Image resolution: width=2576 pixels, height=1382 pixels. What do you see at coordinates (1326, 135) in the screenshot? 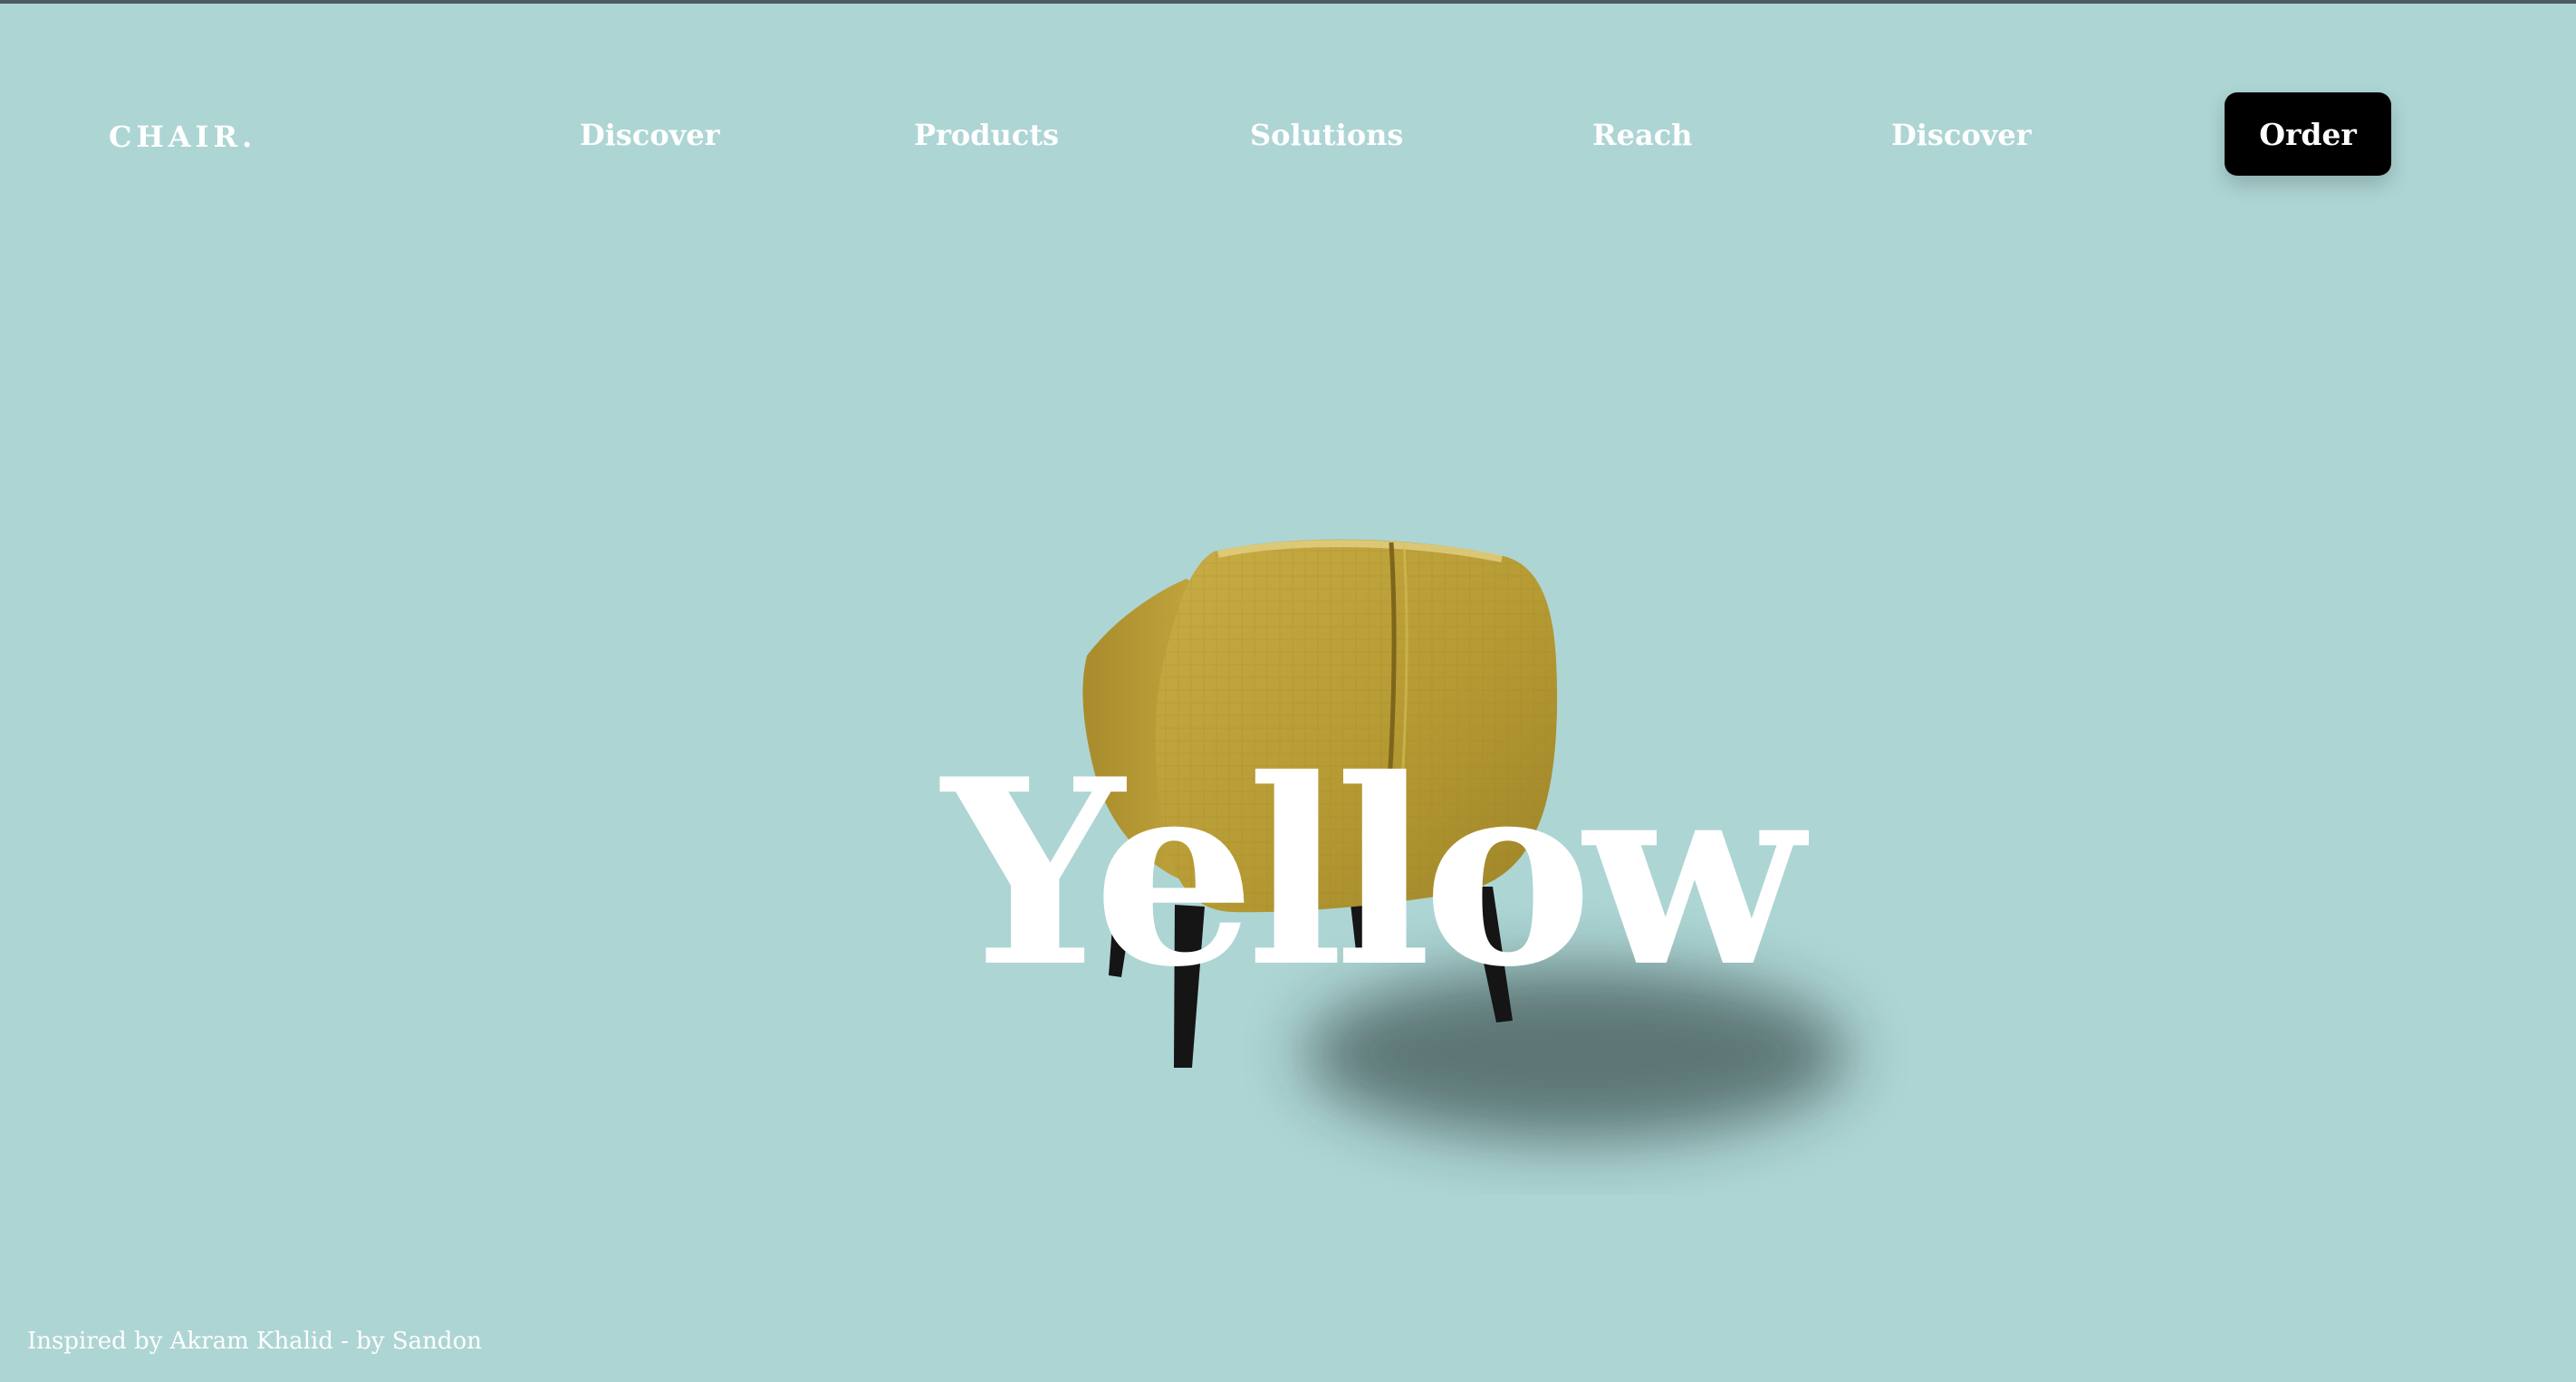
I see `nav-link-solutions: Solutions` at bounding box center [1326, 135].